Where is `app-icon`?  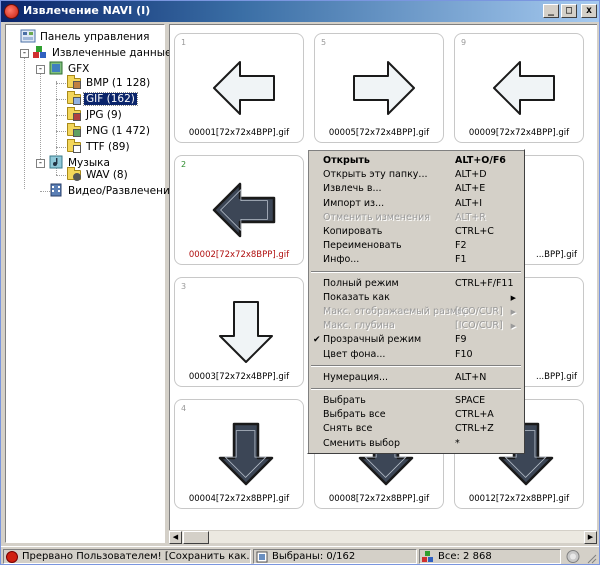
app-icon is located at coordinates (11, 11).